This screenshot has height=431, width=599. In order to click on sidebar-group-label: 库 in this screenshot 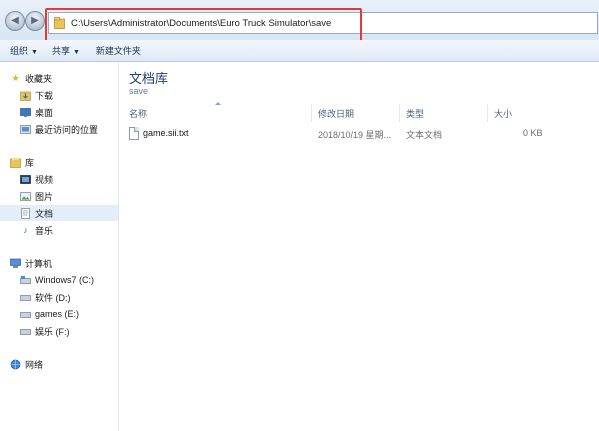, I will do `click(30, 162)`.